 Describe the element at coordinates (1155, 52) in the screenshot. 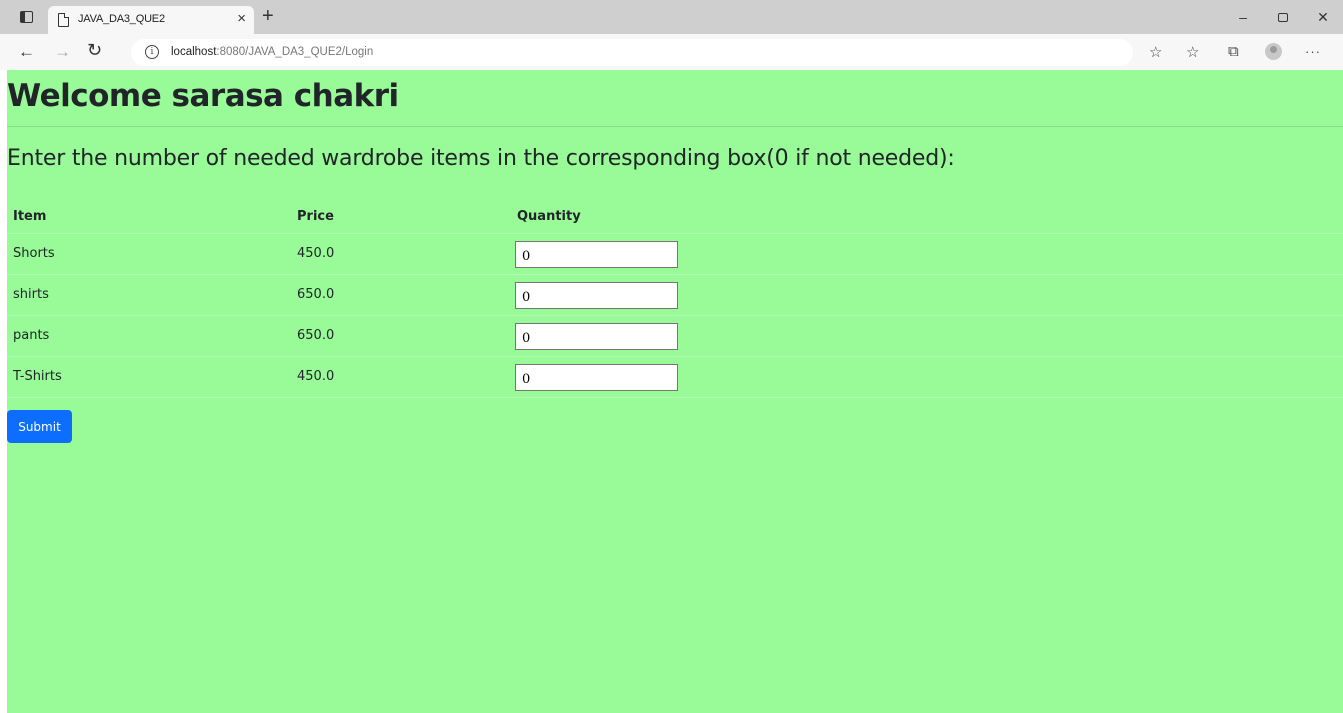

I see `add-favorite-icon: ☆` at that location.